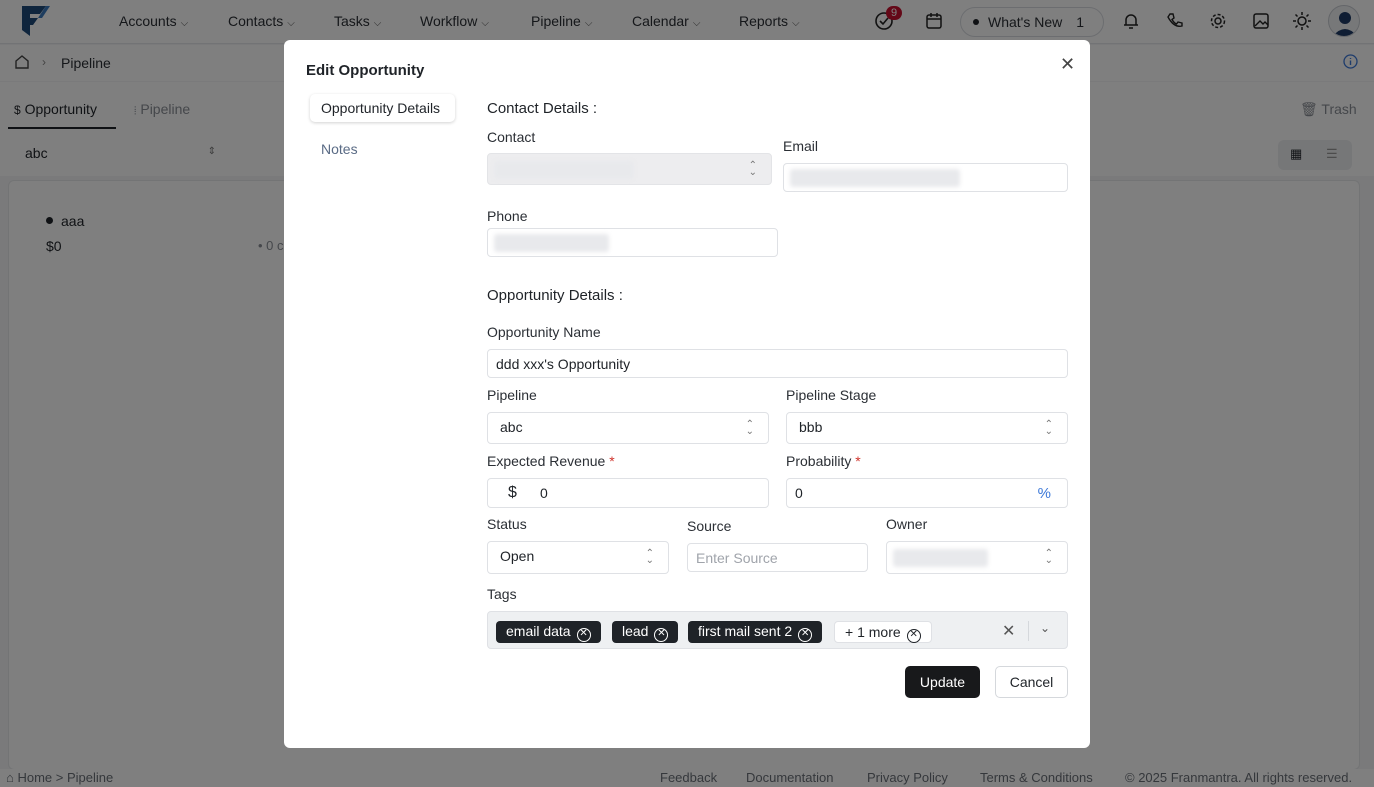 The width and height of the screenshot is (1374, 787). I want to click on update-button: Update, so click(942, 682).